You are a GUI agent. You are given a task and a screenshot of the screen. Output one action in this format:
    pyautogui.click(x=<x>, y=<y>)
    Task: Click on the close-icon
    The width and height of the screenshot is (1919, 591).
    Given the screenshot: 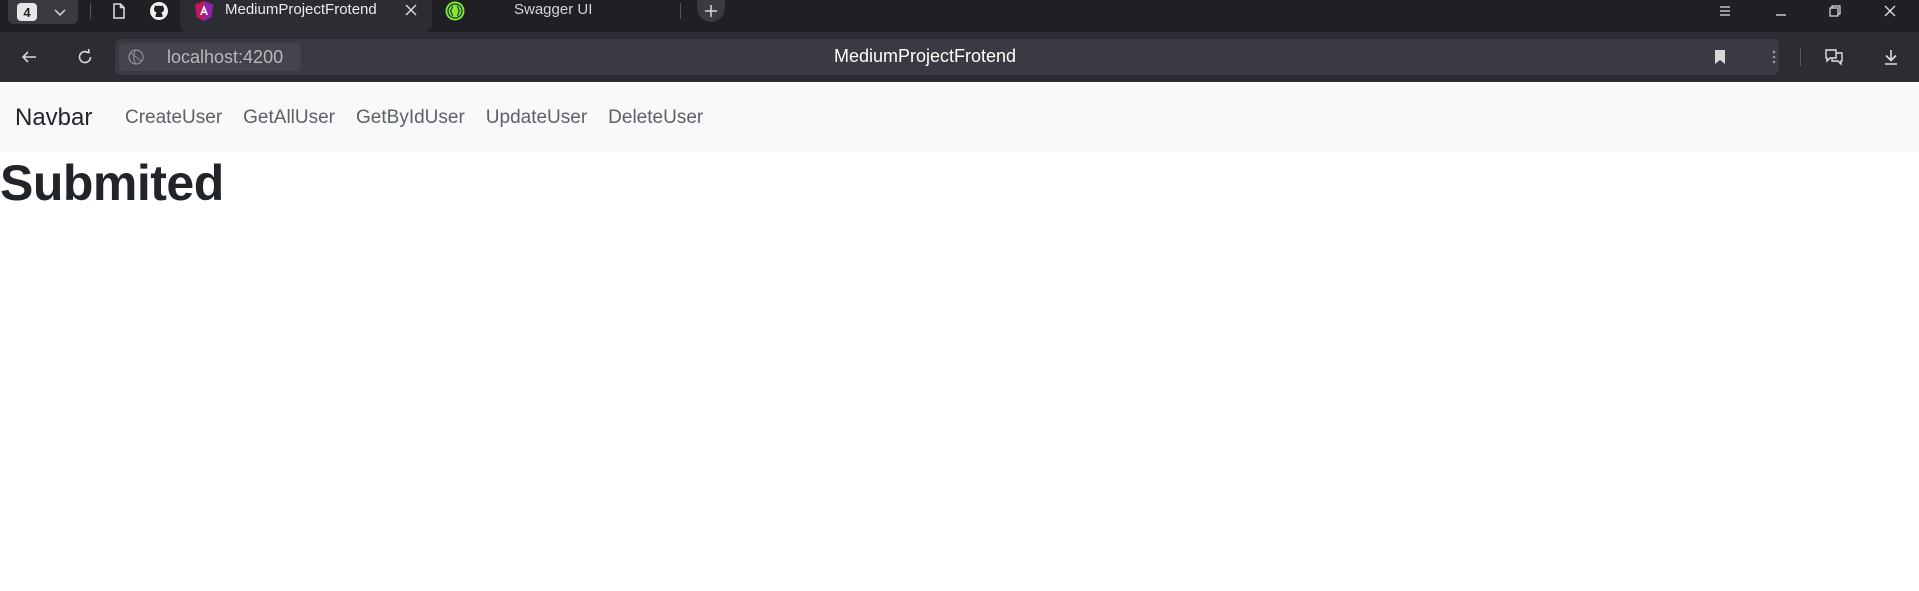 What is the action you would take?
    pyautogui.click(x=1890, y=11)
    